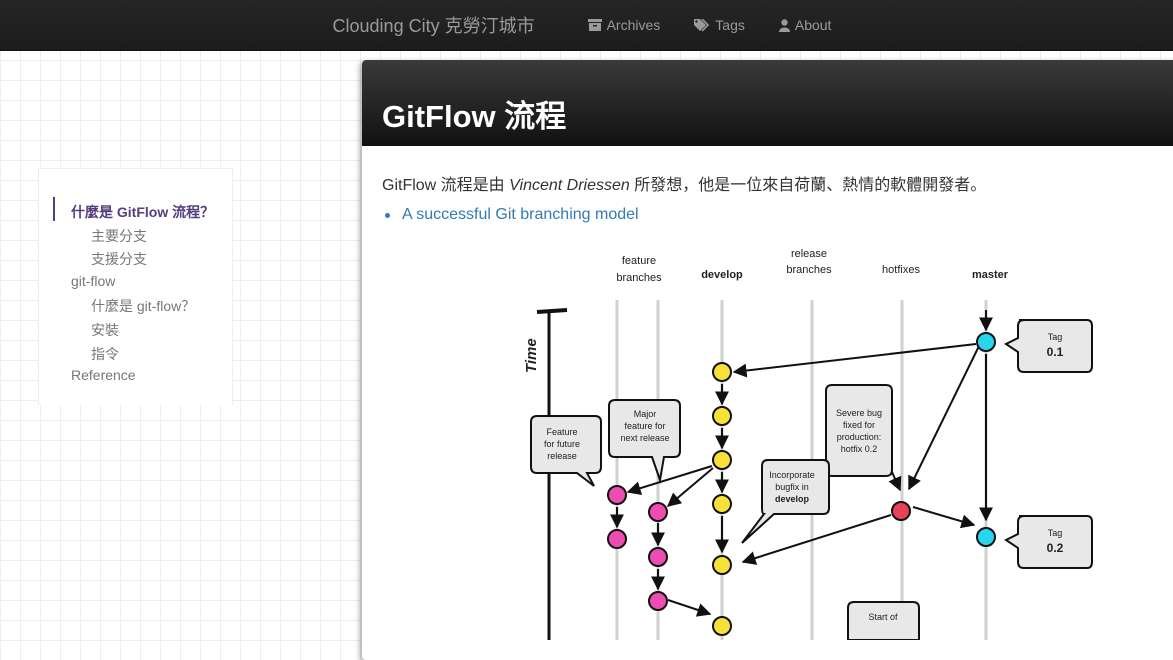 Image resolution: width=1173 pixels, height=660 pixels. I want to click on reference-link: A successful Git branching model, so click(512, 215).